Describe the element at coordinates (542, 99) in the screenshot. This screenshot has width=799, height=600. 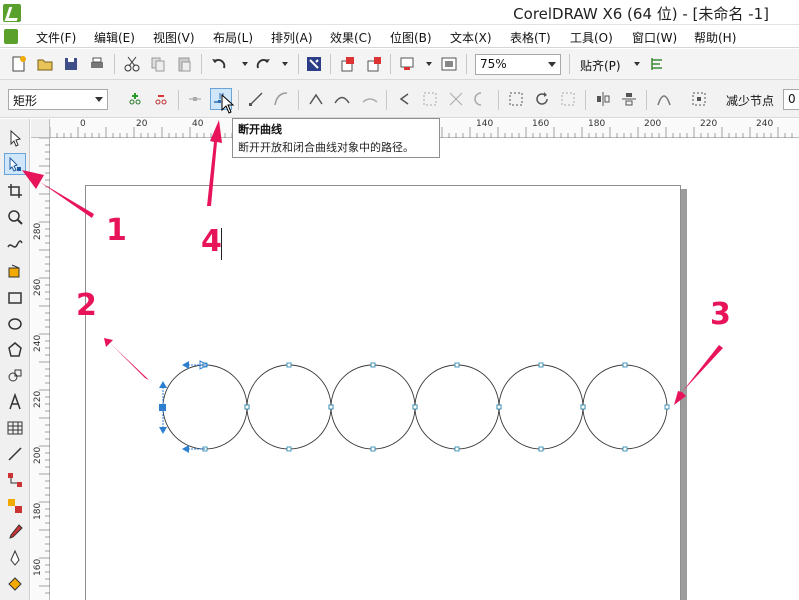
I see `rotate-nodes-icon` at that location.